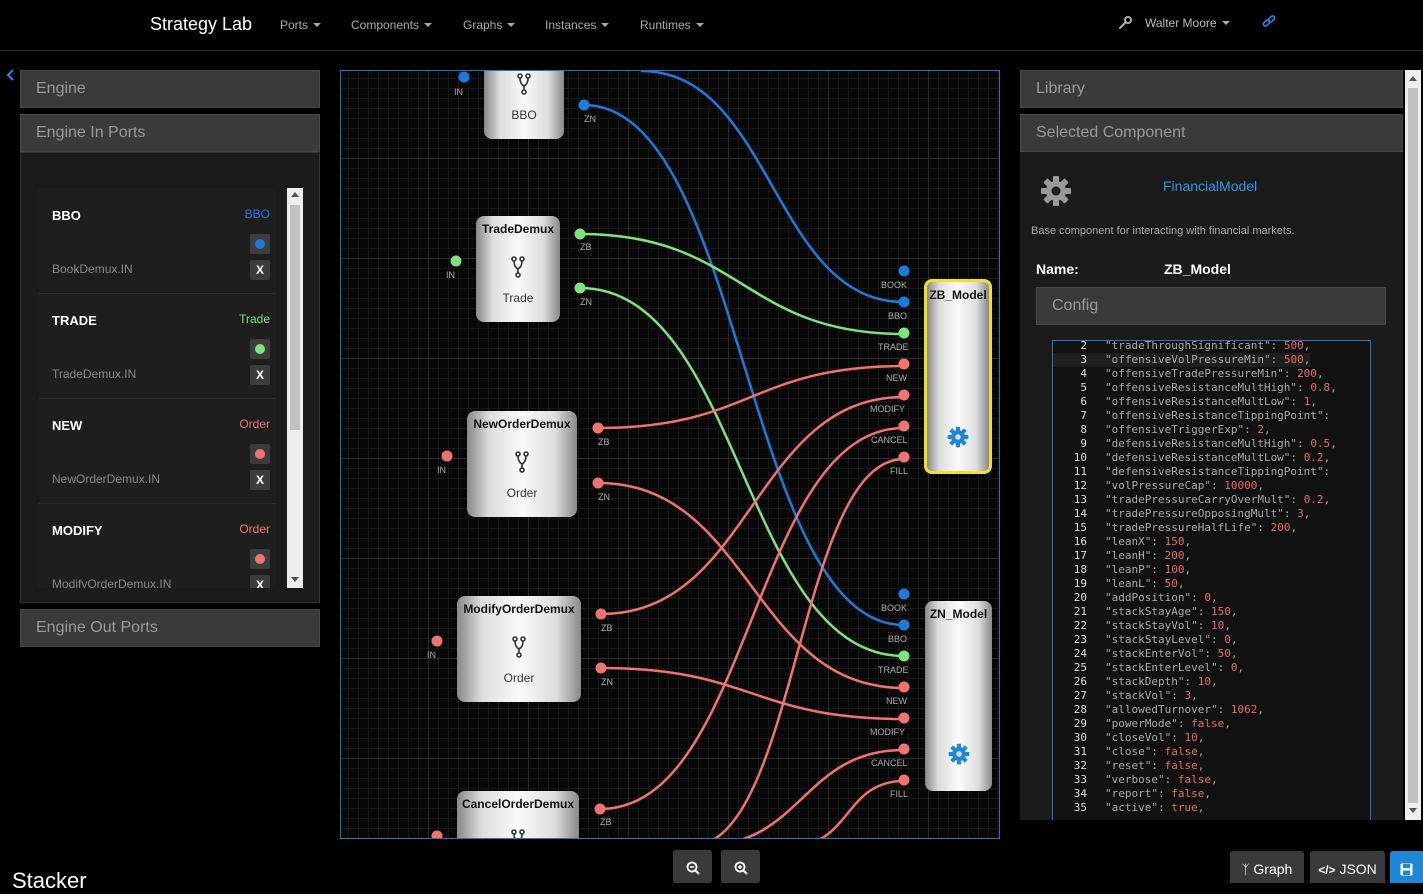 The height and width of the screenshot is (894, 1423). Describe the element at coordinates (295, 194) in the screenshot. I see `scroll-up-icon` at that location.